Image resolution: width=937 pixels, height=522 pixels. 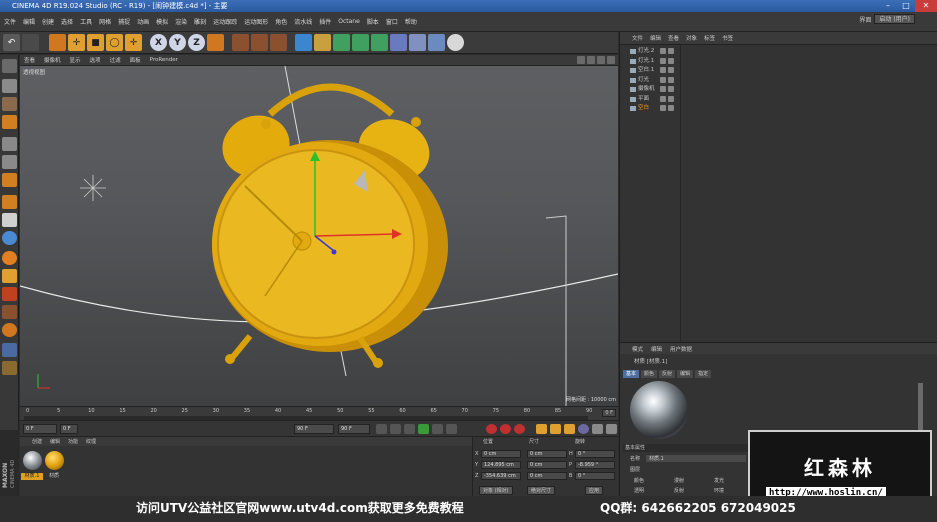 What do you see at coordinates (40, 429) in the screenshot?
I see `current-frame-field: 0 F` at bounding box center [40, 429].